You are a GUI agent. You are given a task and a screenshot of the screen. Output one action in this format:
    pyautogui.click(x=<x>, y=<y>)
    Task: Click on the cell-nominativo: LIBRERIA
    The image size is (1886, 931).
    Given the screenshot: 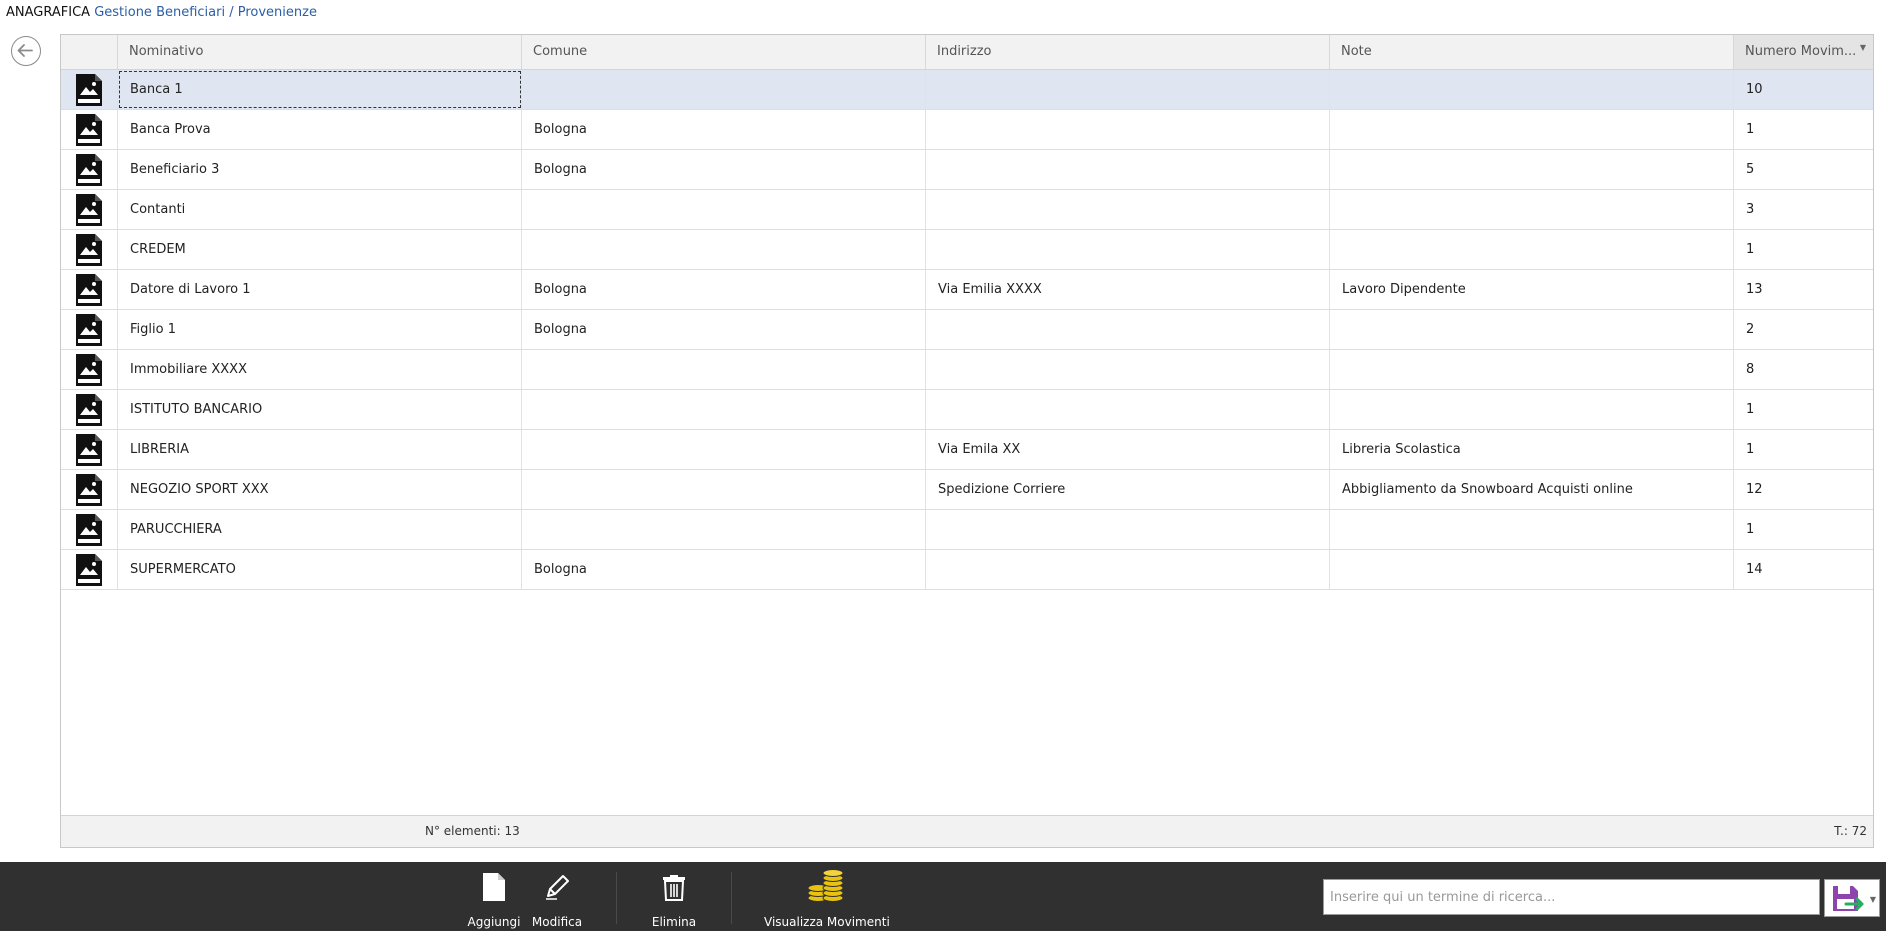 What is the action you would take?
    pyautogui.click(x=320, y=449)
    